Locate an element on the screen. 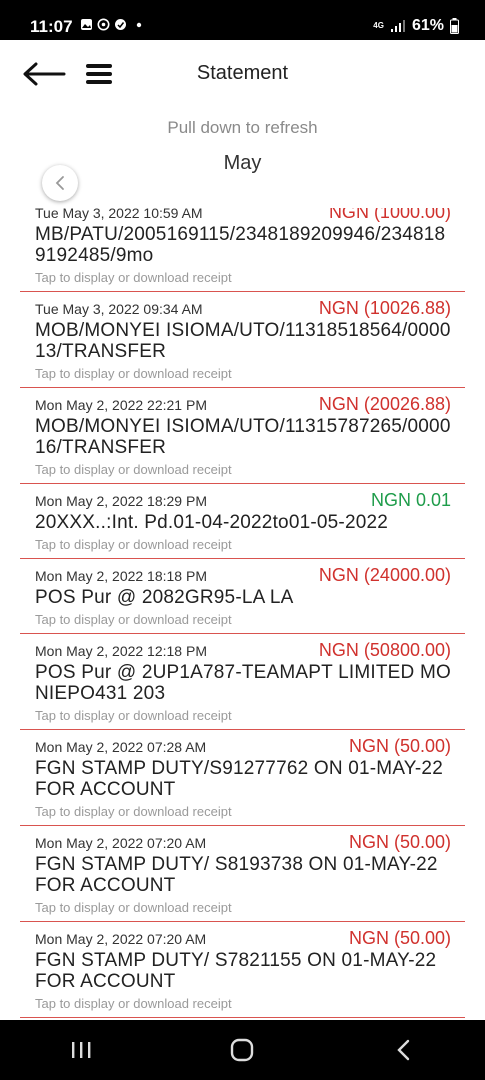 The image size is (485, 1080). dot-icon is located at coordinates (139, 25).